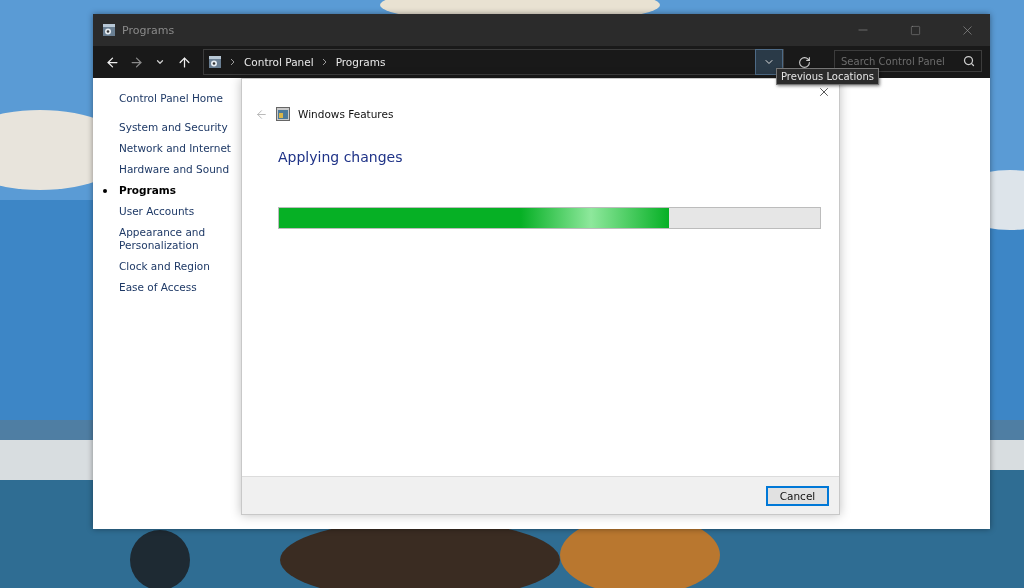  What do you see at coordinates (178, 287) in the screenshot?
I see `sidebar-item: Ease of Access` at bounding box center [178, 287].